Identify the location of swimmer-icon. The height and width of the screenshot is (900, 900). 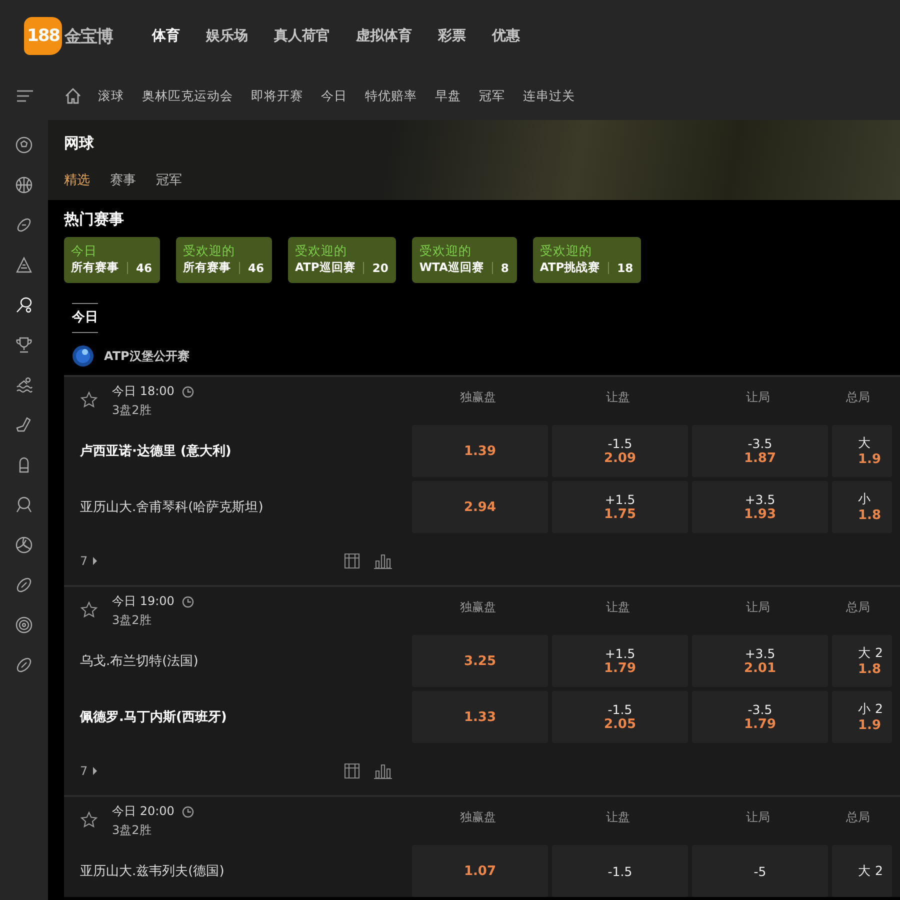
(24, 385).